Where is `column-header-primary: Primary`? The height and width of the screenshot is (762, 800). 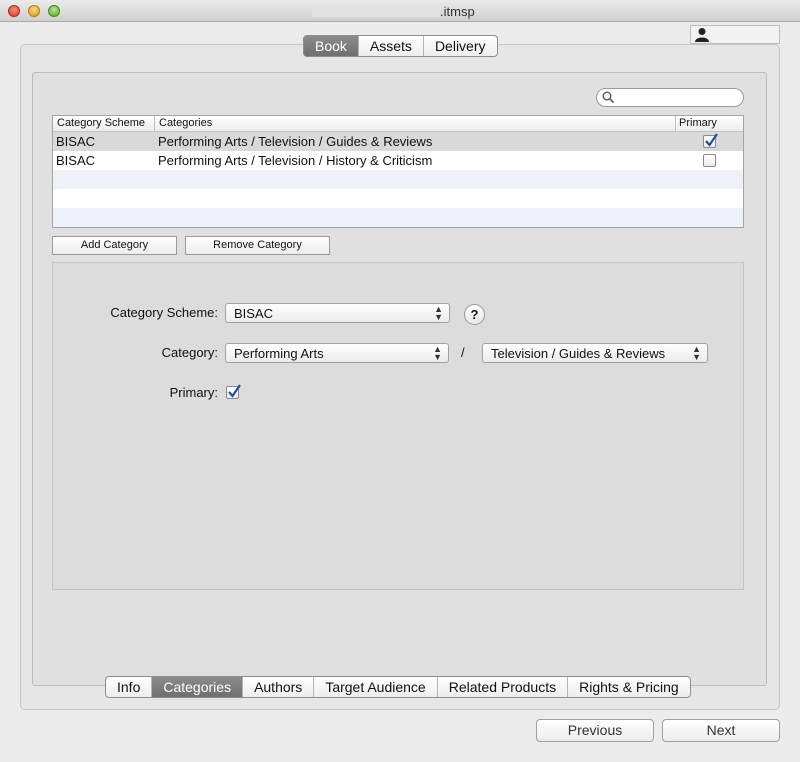
column-header-primary: Primary is located at coordinates (698, 123).